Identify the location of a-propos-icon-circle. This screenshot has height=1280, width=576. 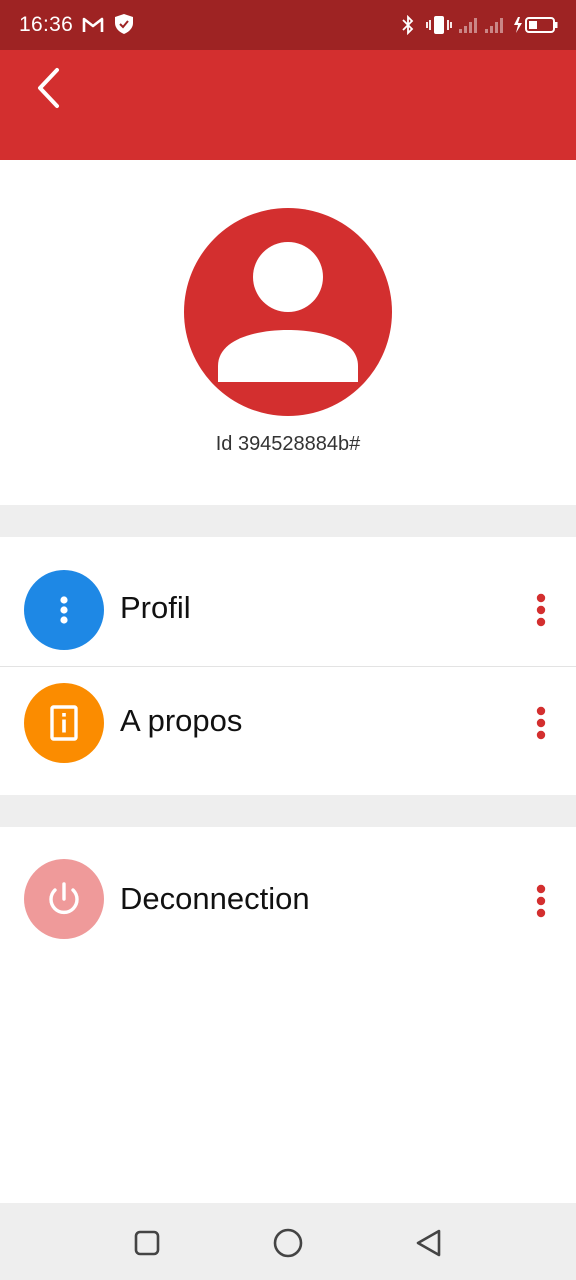
(64, 723).